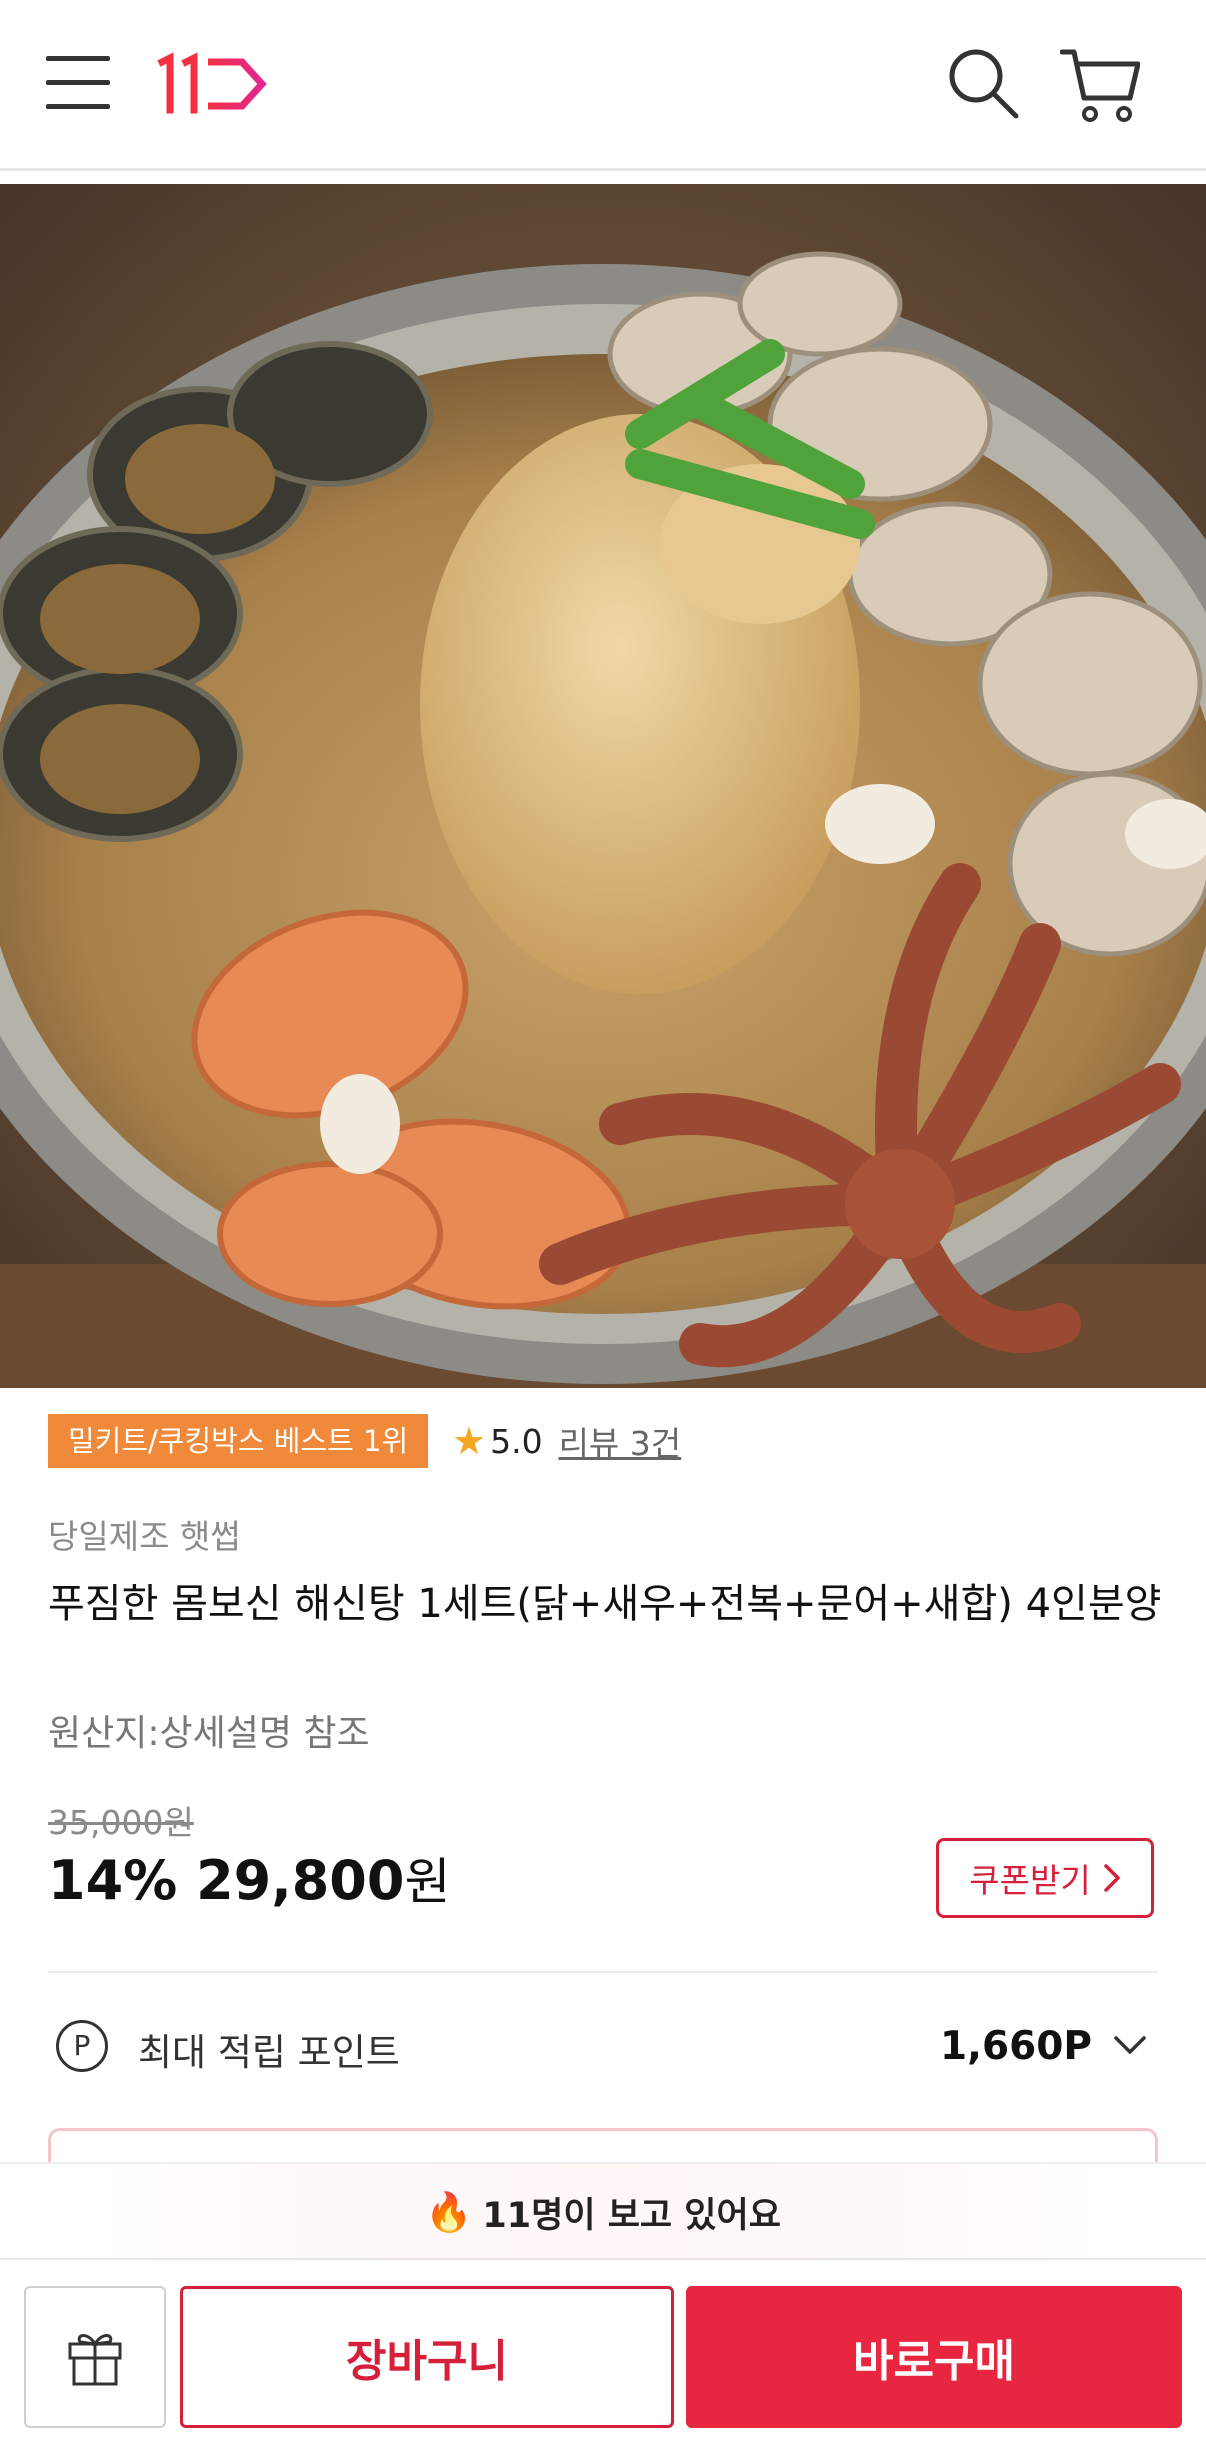 The image size is (1206, 2455). Describe the element at coordinates (300, 1880) in the screenshot. I see `sale-price: 29,800` at that location.